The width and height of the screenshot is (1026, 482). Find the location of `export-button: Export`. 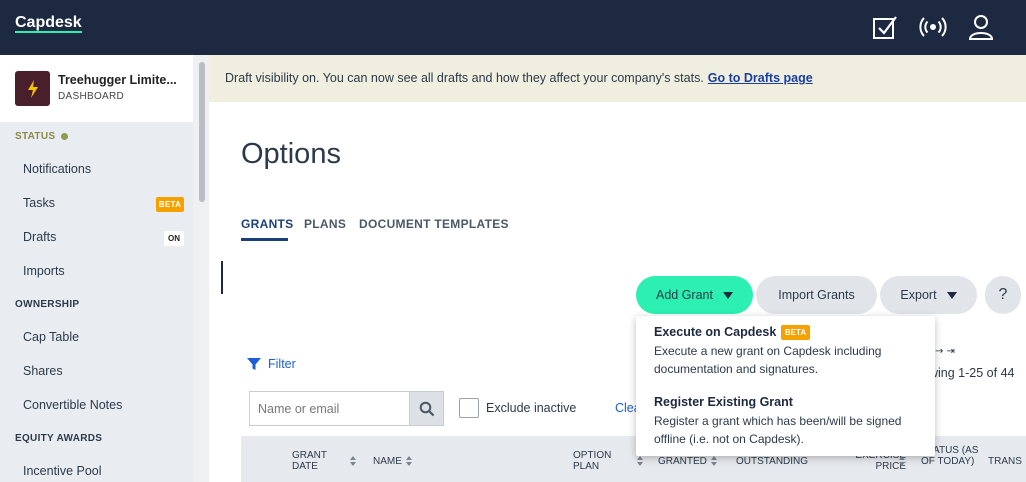

export-button: Export is located at coordinates (928, 295).